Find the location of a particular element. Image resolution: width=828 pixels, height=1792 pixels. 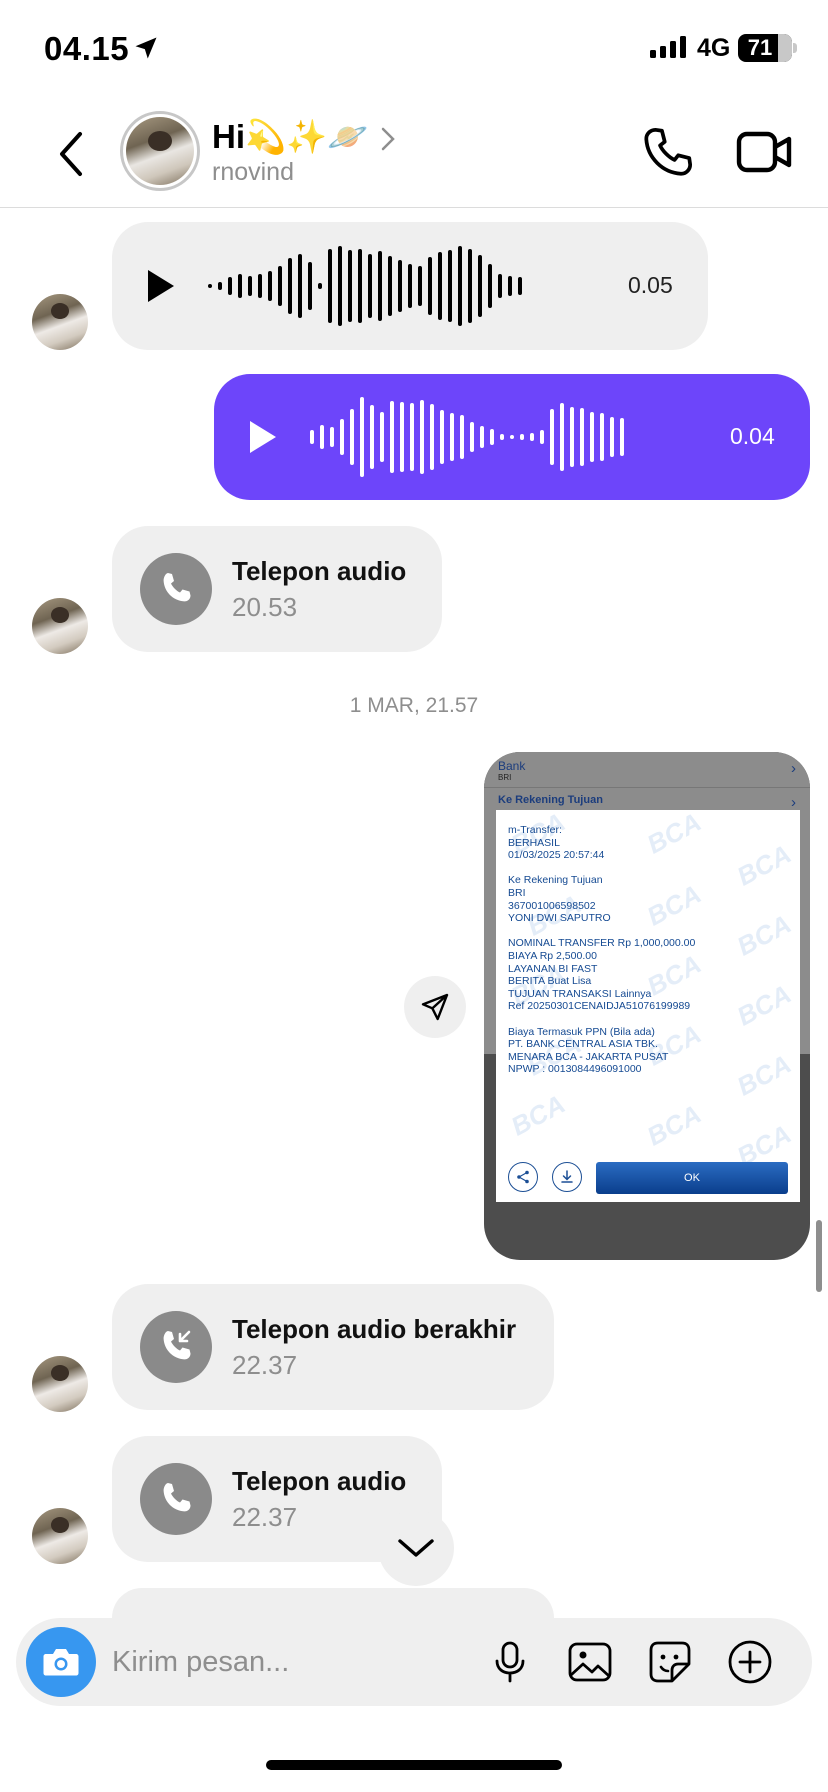

call-ended-message: Telepon audio berakhir 22.37 is located at coordinates (333, 1347).